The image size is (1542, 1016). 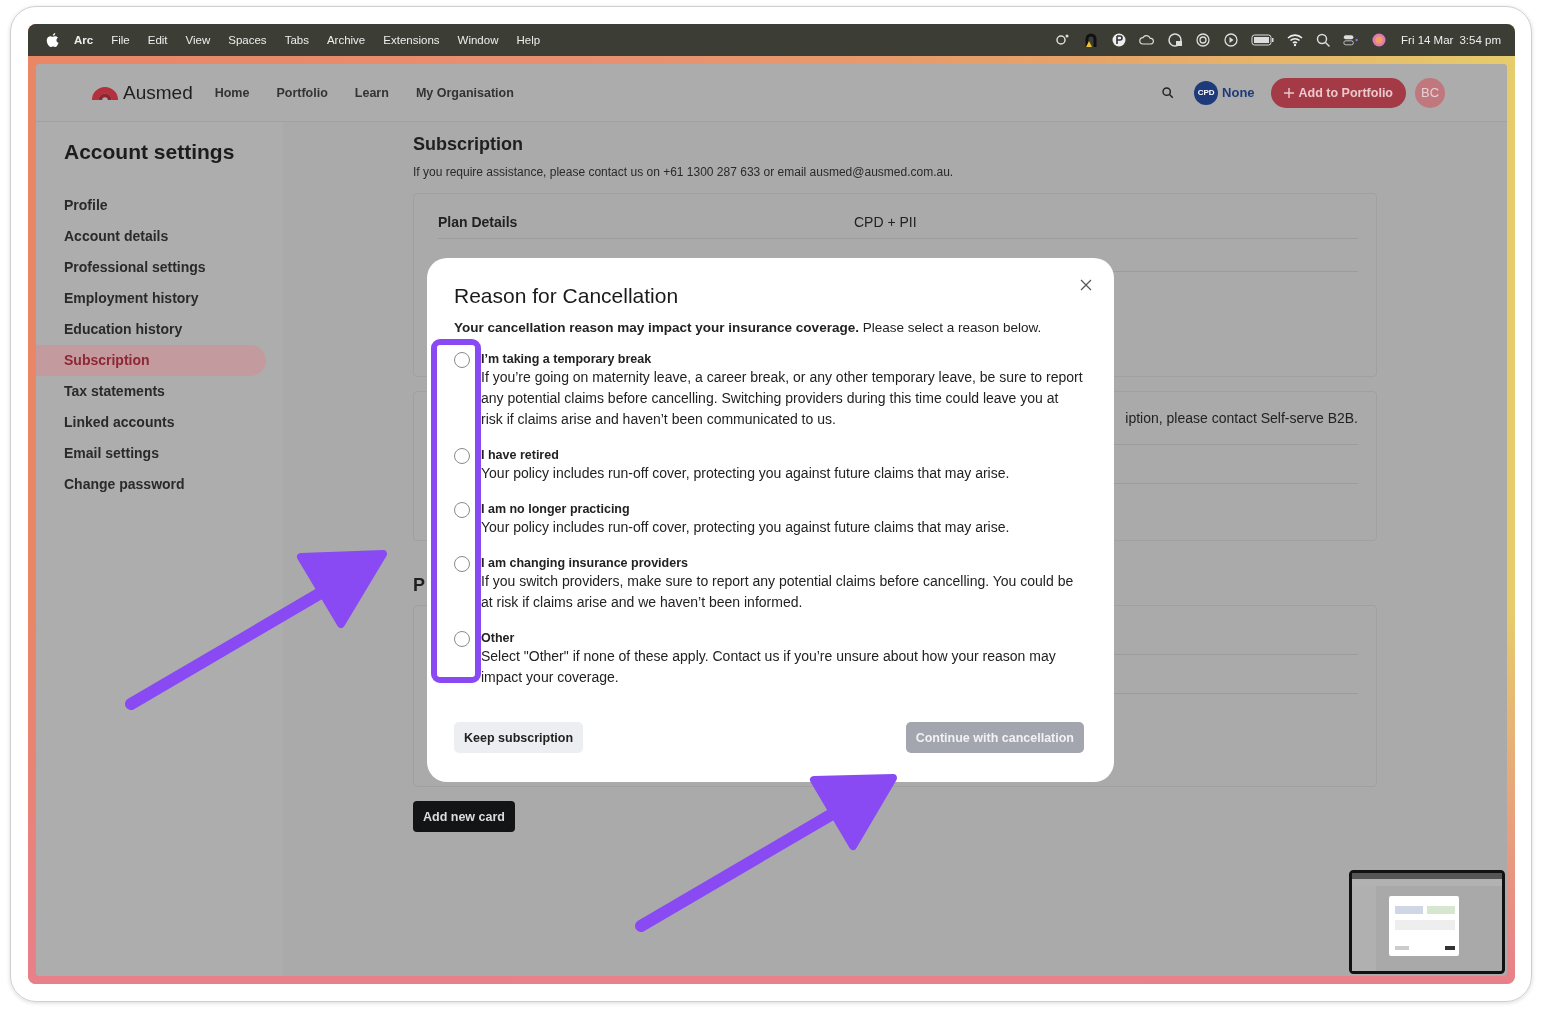 What do you see at coordinates (1086, 285) in the screenshot?
I see `close-icon` at bounding box center [1086, 285].